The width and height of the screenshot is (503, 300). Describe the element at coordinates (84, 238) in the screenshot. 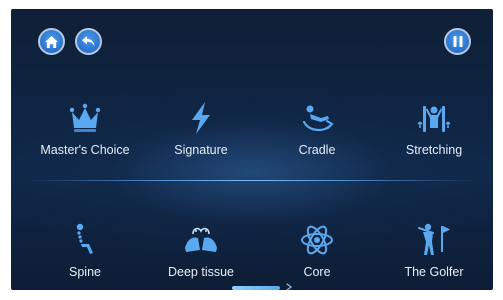

I see `seated-spine-icon` at that location.